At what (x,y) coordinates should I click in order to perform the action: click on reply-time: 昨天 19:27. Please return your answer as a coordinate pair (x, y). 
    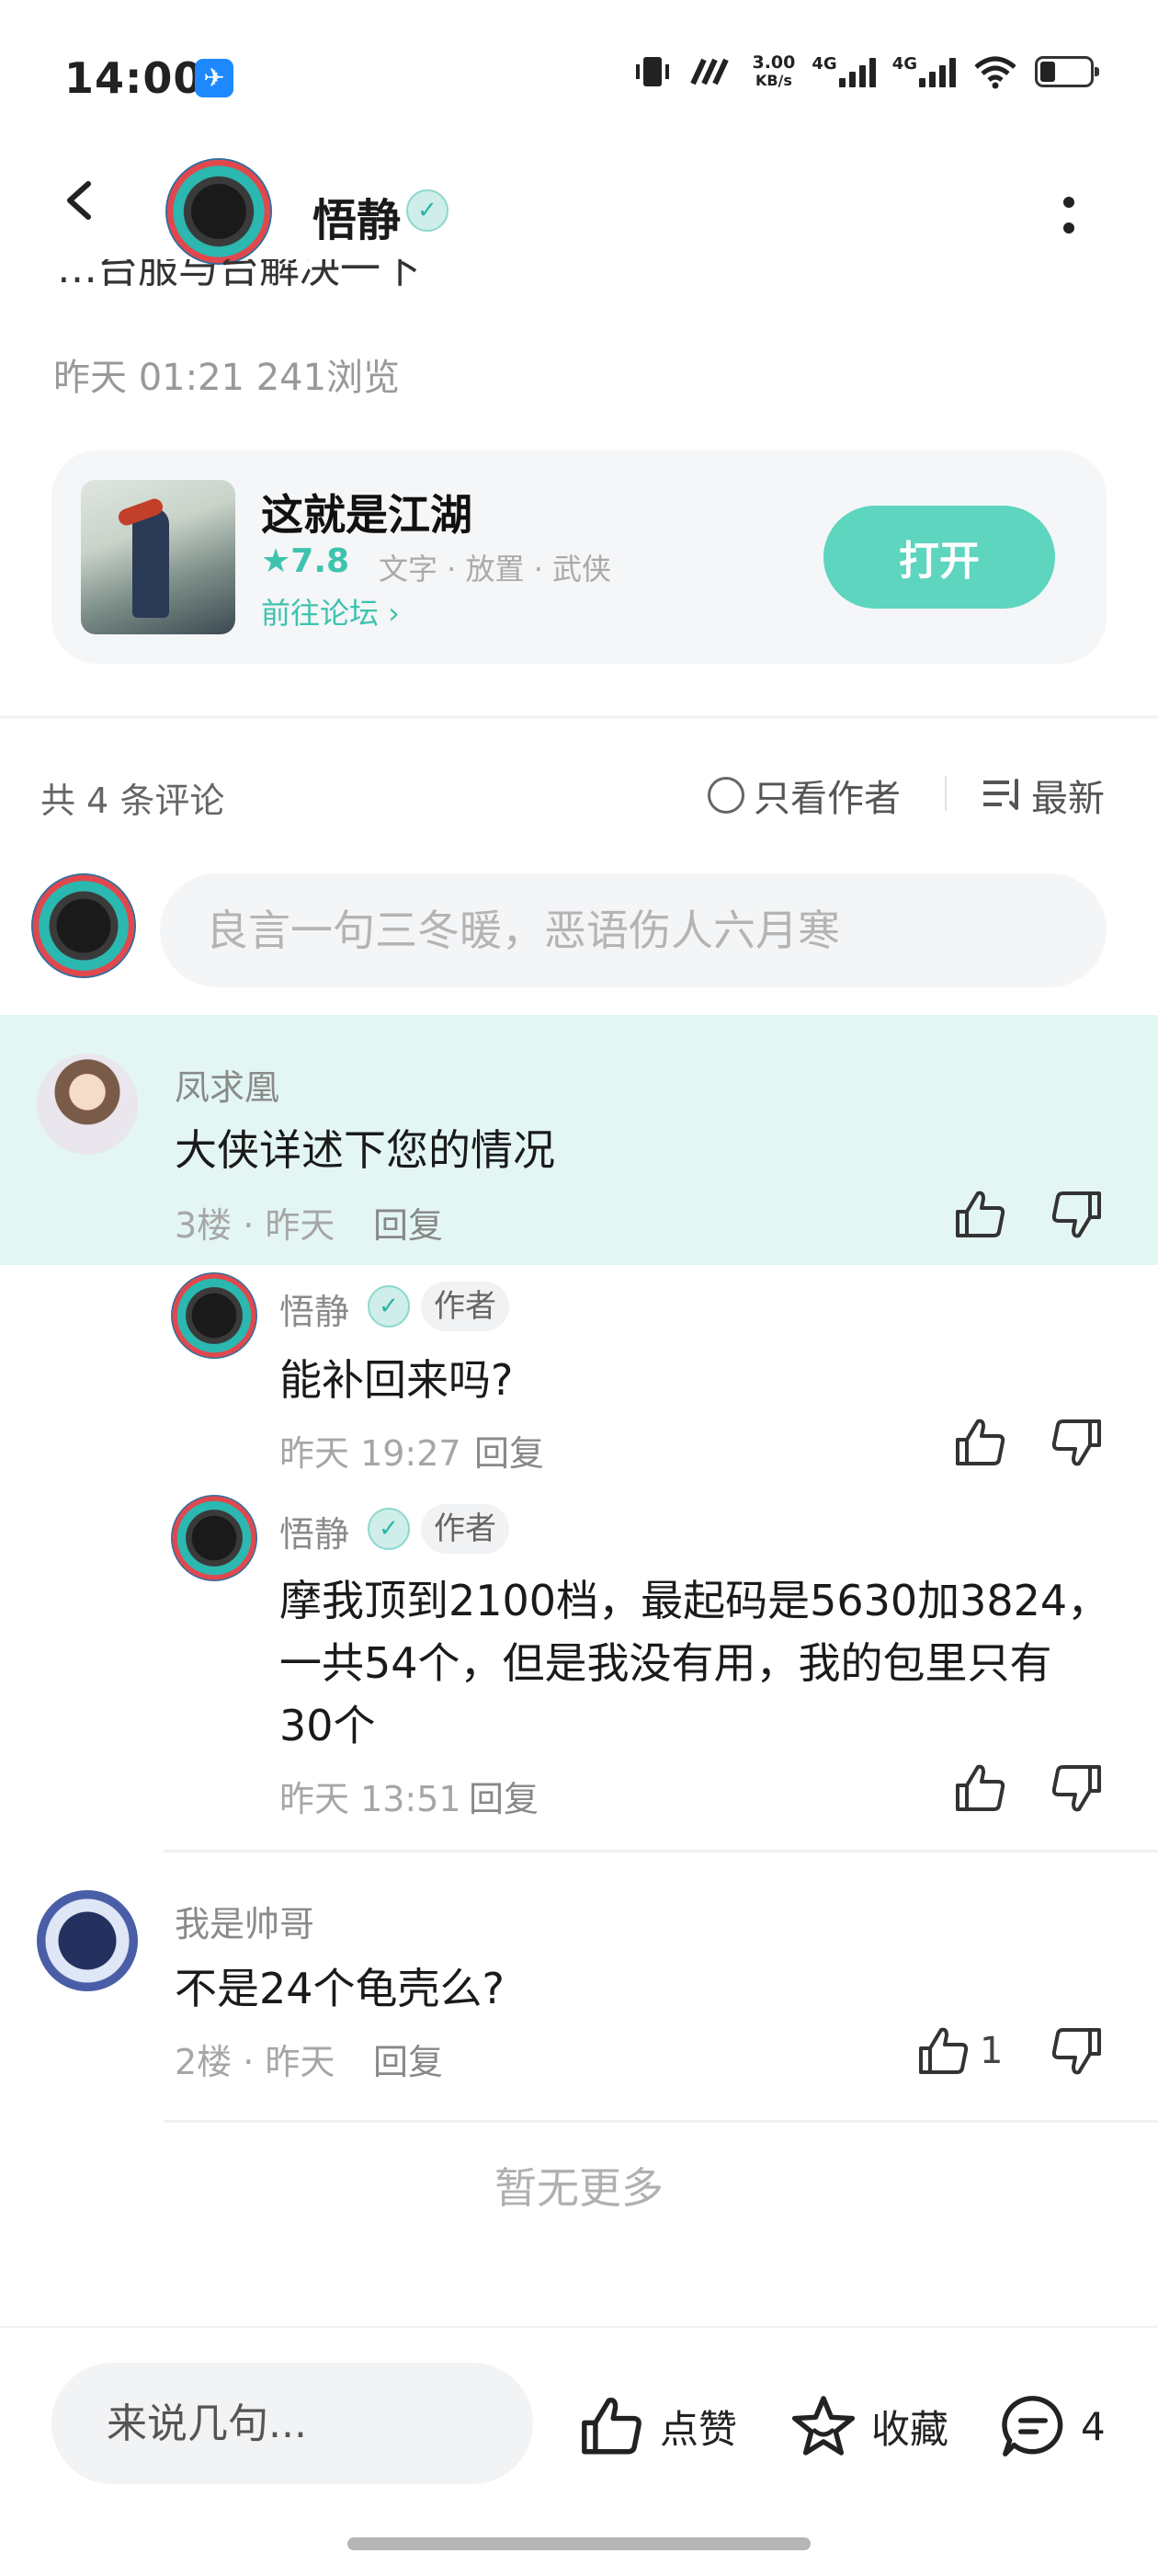
    Looking at the image, I should click on (370, 1453).